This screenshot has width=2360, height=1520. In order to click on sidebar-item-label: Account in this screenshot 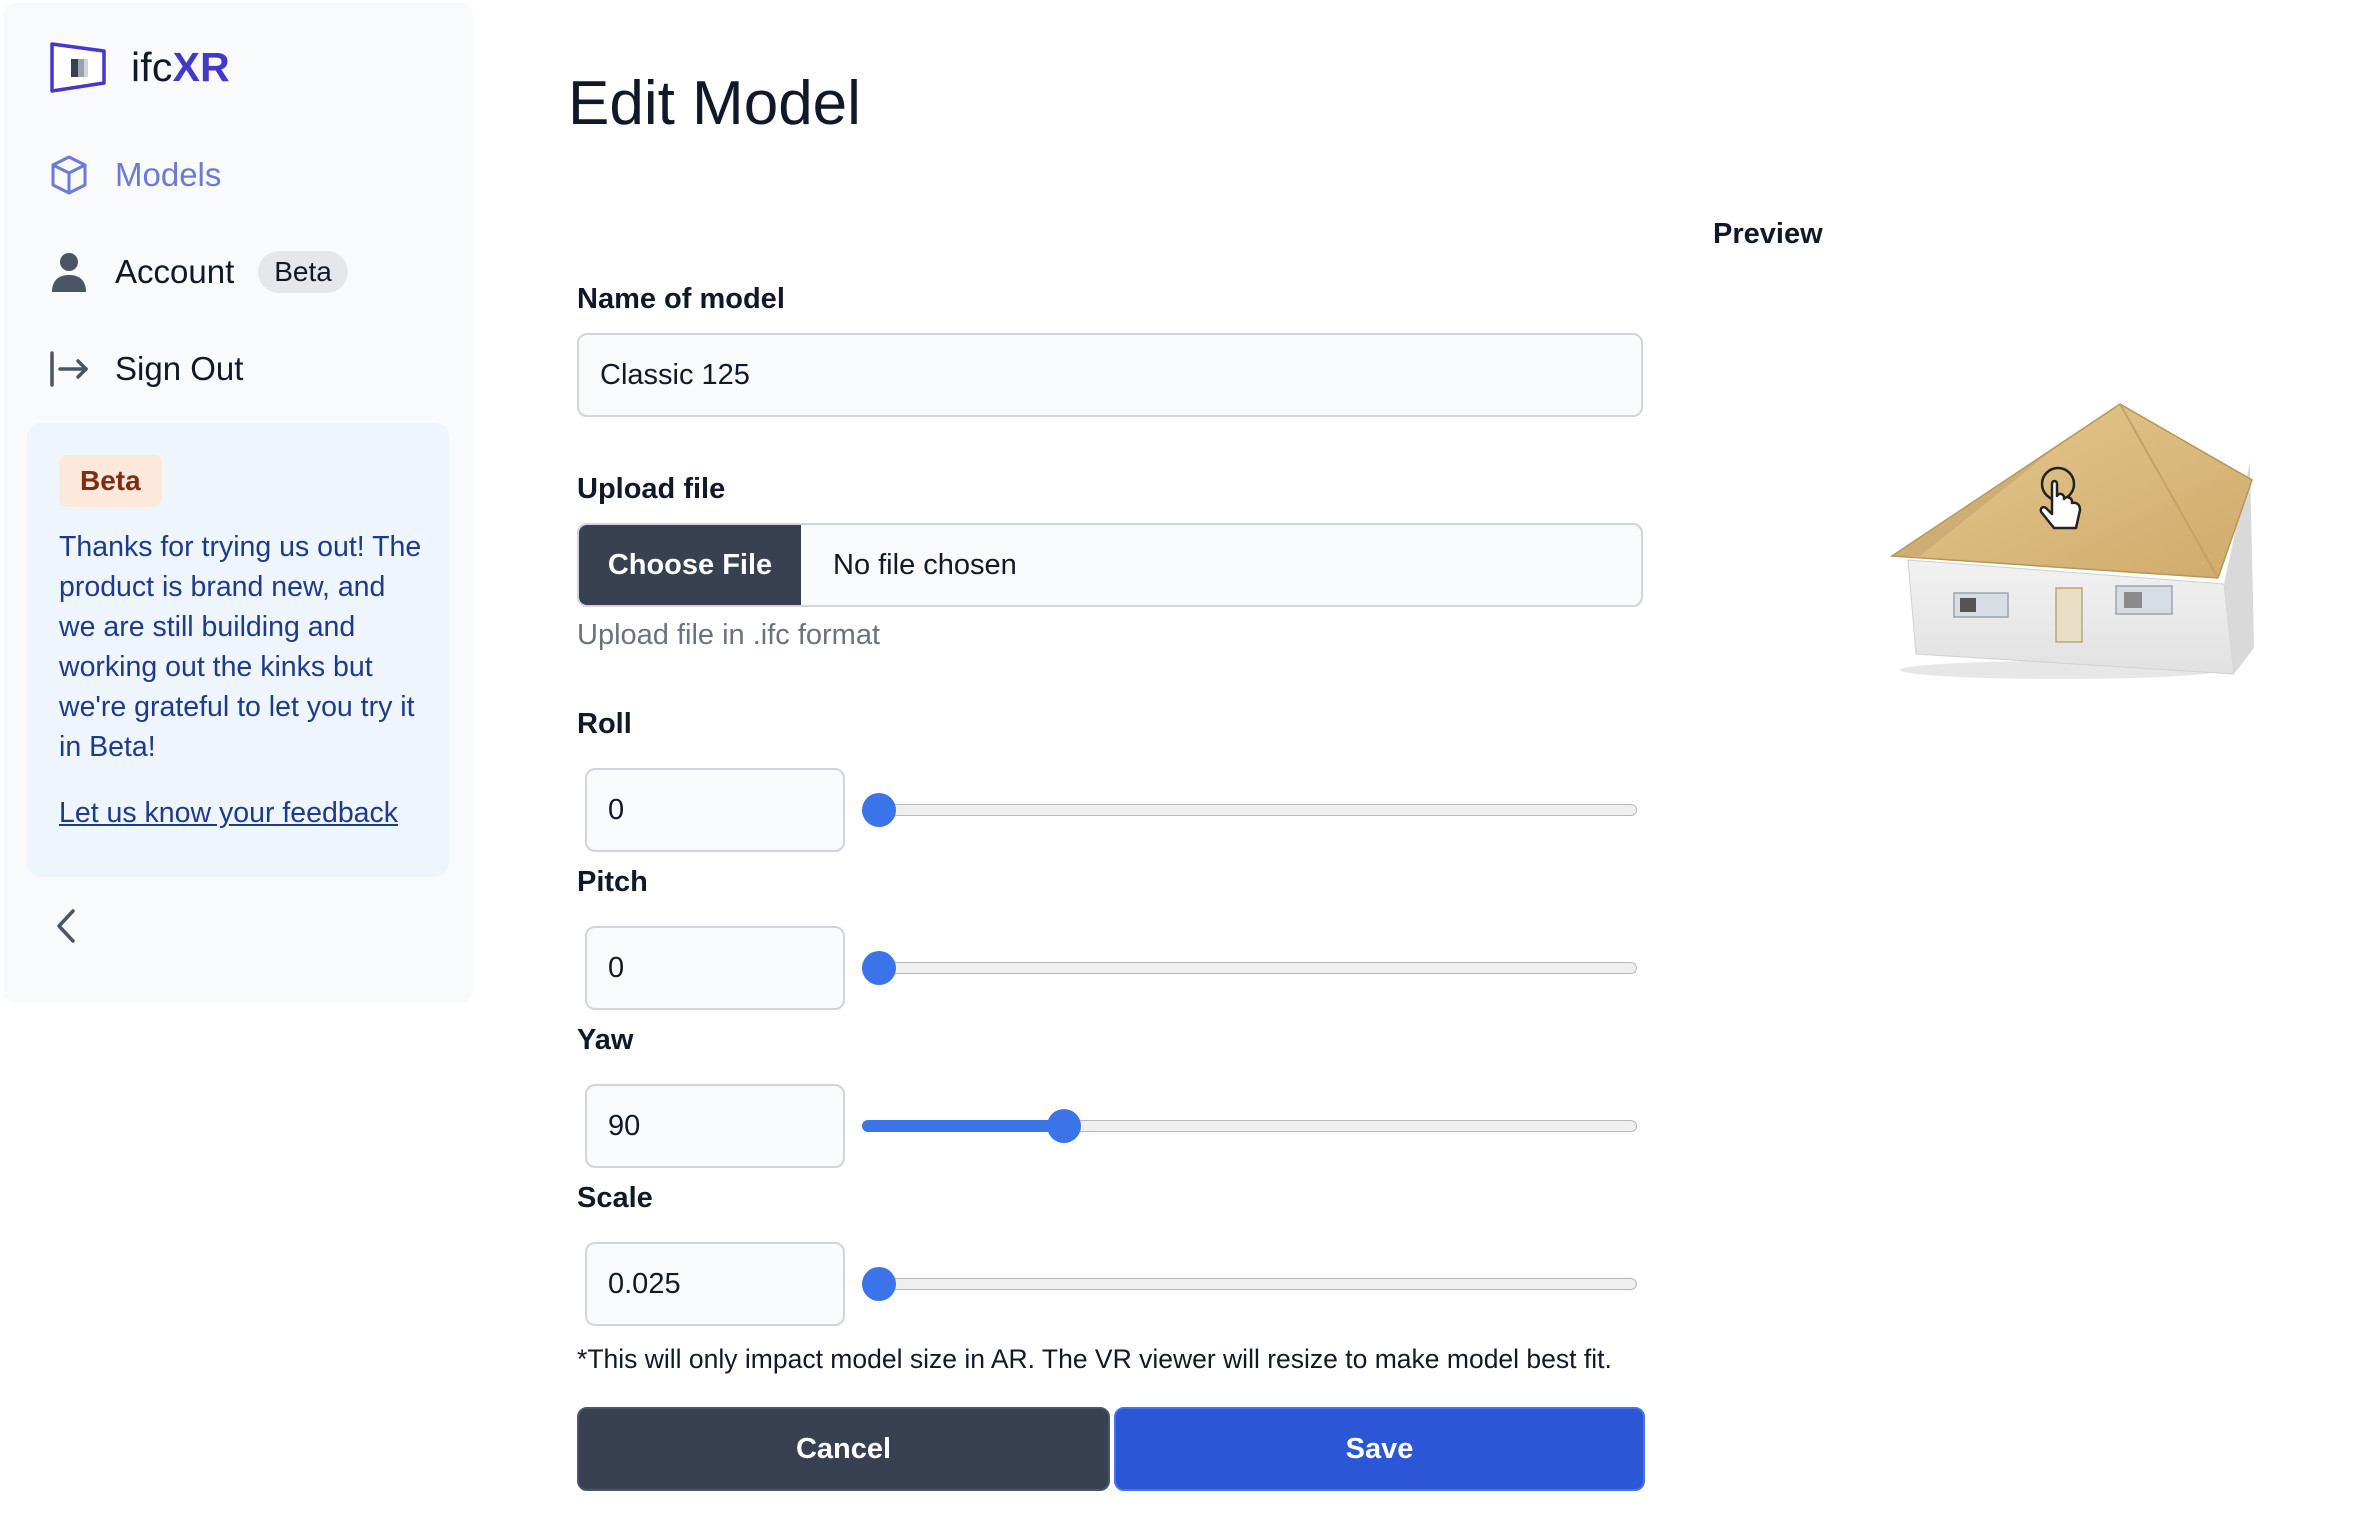, I will do `click(175, 271)`.